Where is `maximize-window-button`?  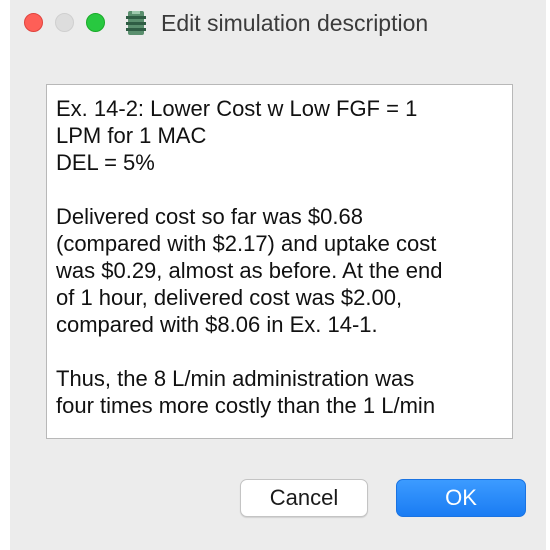 maximize-window-button is located at coordinates (95, 22).